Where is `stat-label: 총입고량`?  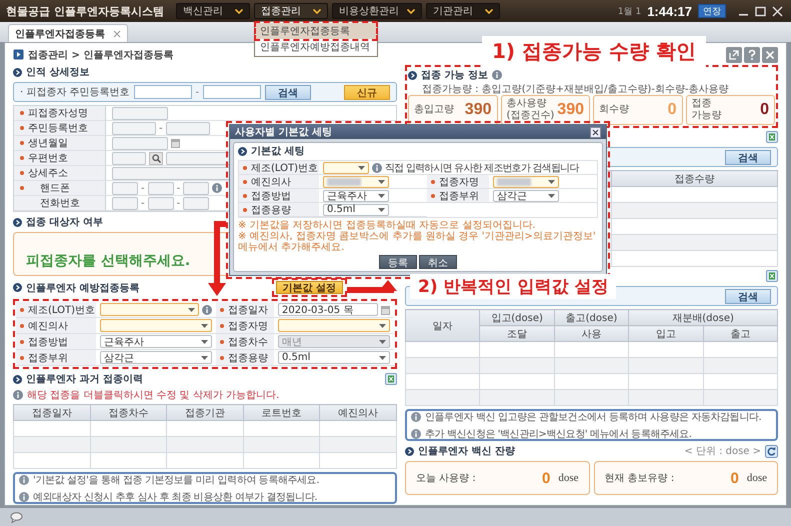 stat-label: 총입고량 is located at coordinates (434, 110).